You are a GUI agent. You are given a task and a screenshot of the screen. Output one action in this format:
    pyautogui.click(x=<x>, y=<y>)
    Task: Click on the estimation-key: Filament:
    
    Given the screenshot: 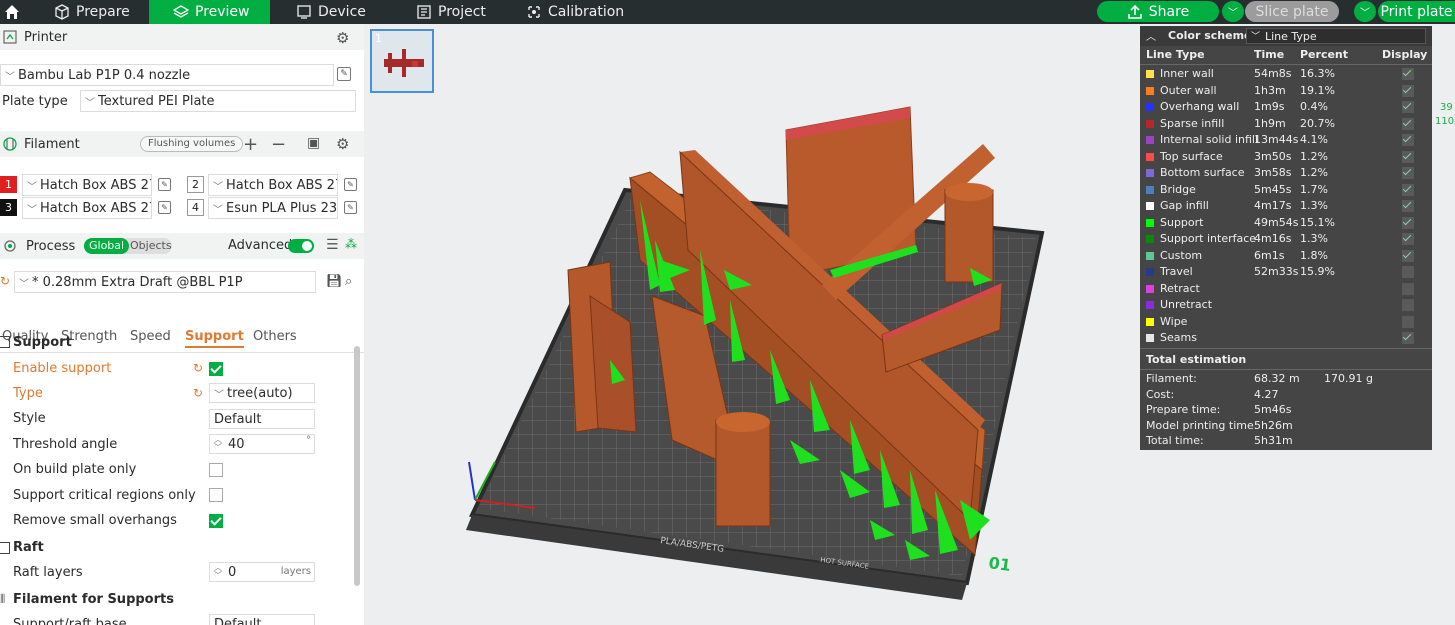 What is the action you would take?
    pyautogui.click(x=1171, y=378)
    